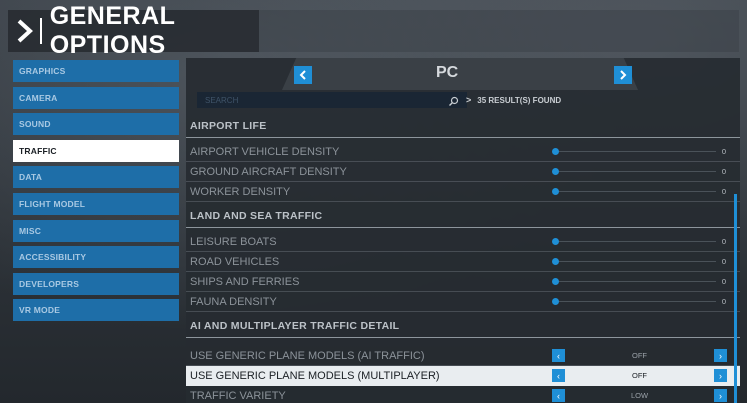 This screenshot has width=747, height=403. Describe the element at coordinates (463, 152) in the screenshot. I see `list-item: AIRPORT VEHICLE DENSITY 0` at that location.